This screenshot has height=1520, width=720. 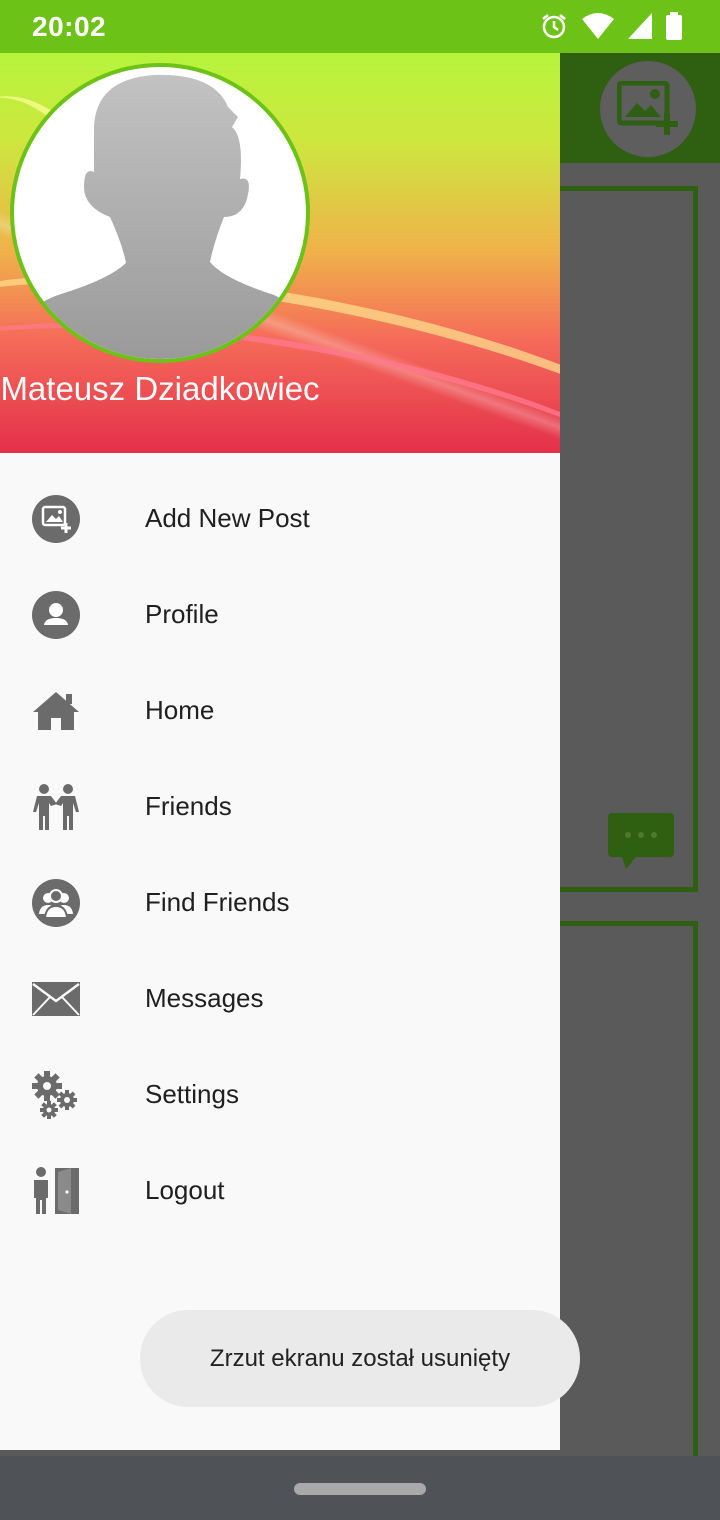 What do you see at coordinates (188, 806) in the screenshot?
I see `menu-label: Friends` at bounding box center [188, 806].